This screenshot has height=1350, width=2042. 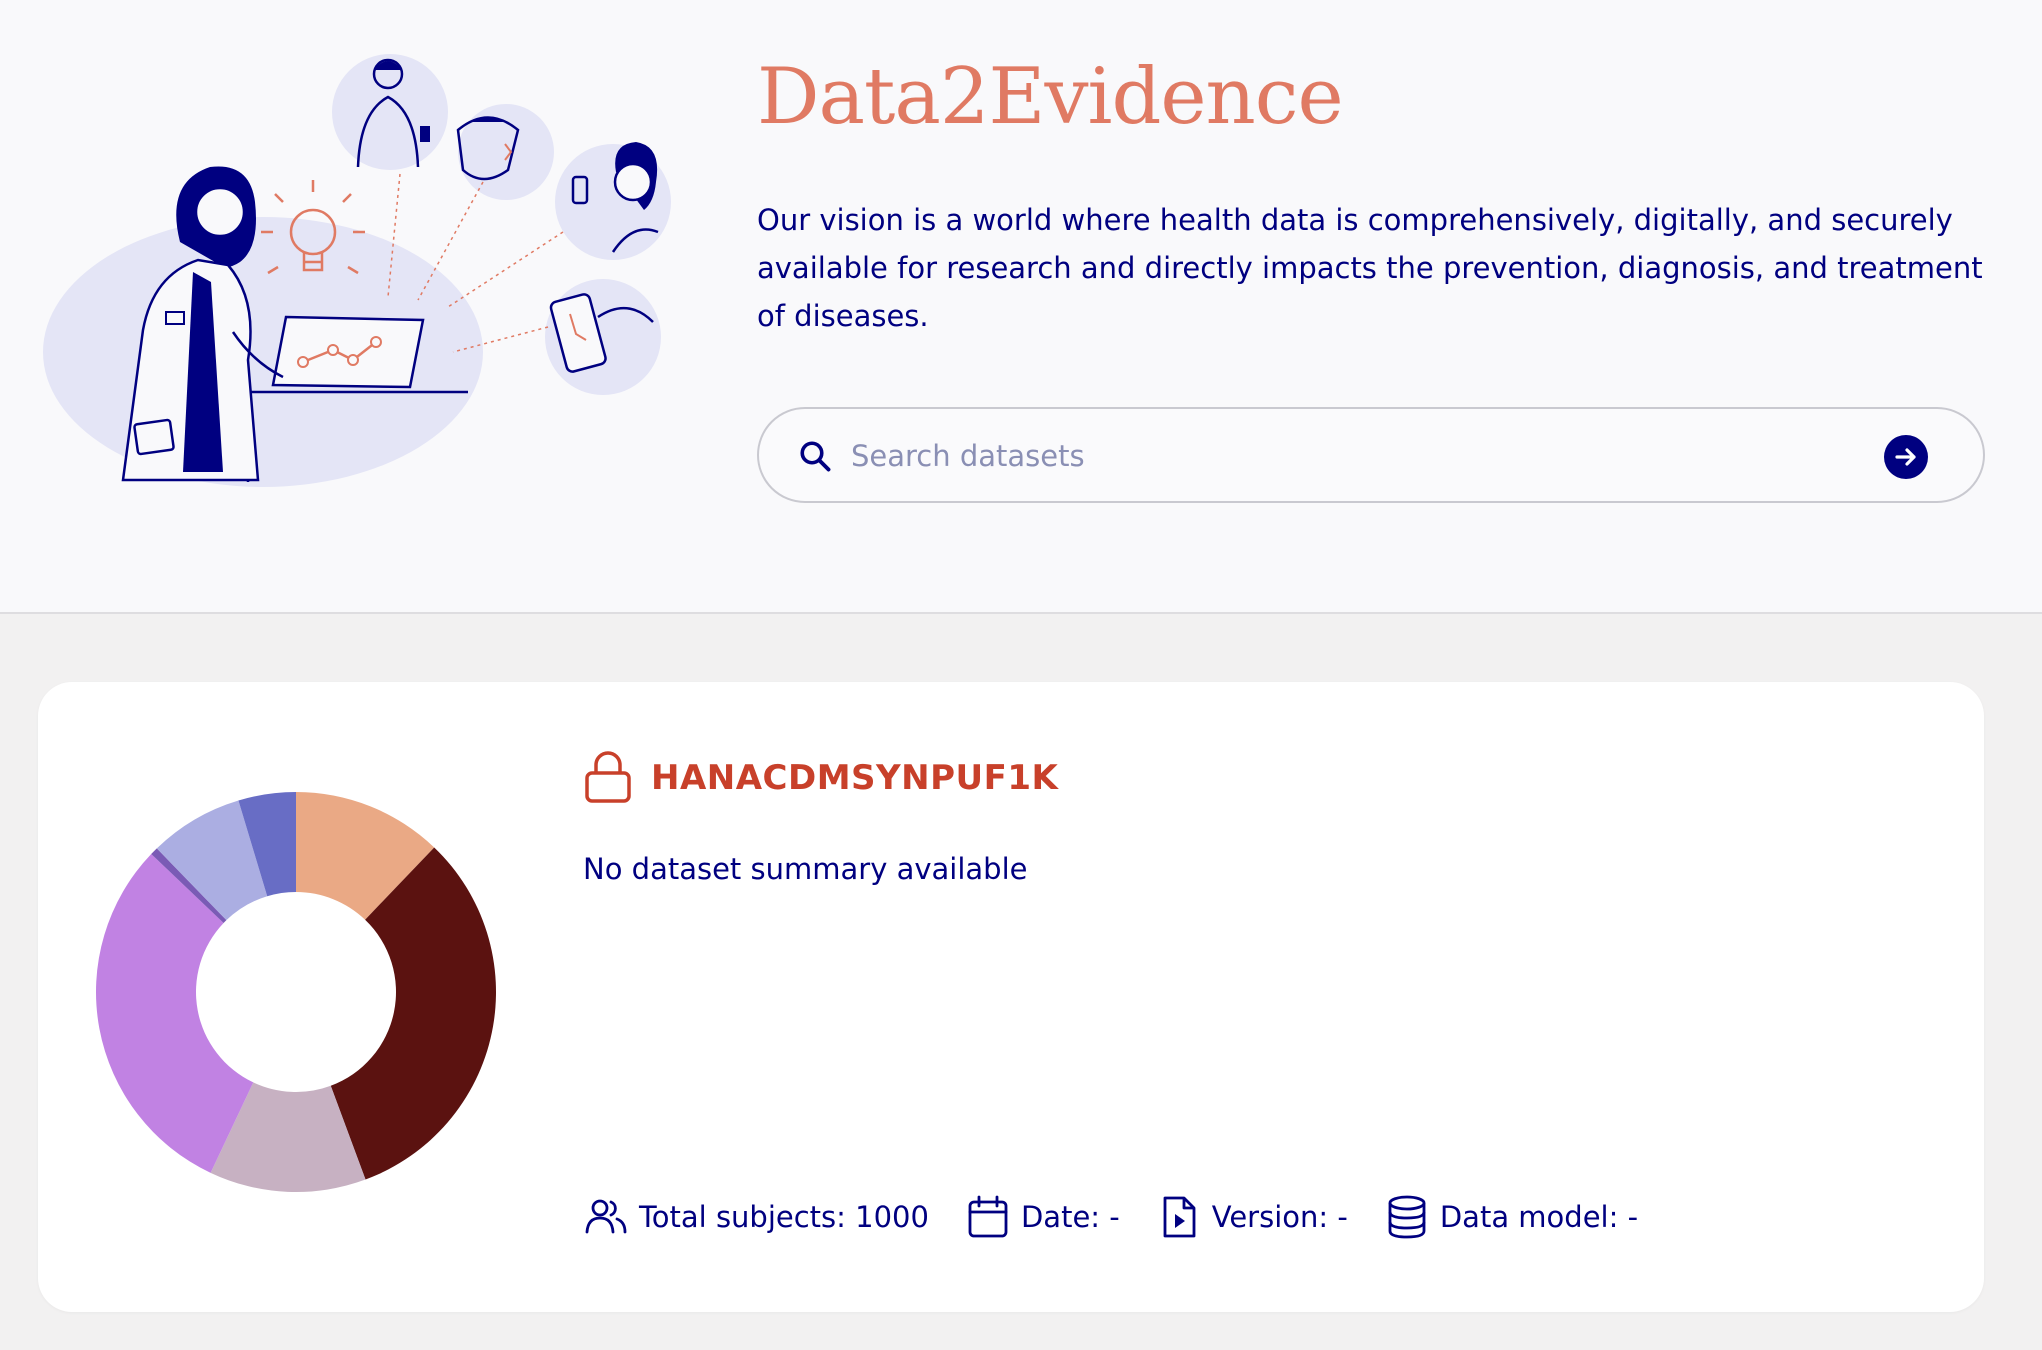 What do you see at coordinates (1539, 1217) in the screenshot?
I see `data-model-label: Data model: -` at bounding box center [1539, 1217].